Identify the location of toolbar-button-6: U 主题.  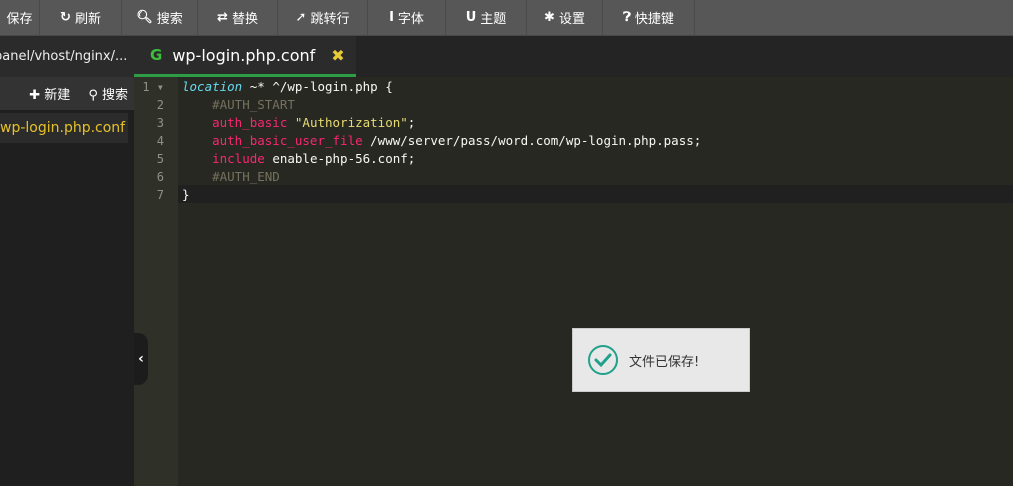
(486, 17).